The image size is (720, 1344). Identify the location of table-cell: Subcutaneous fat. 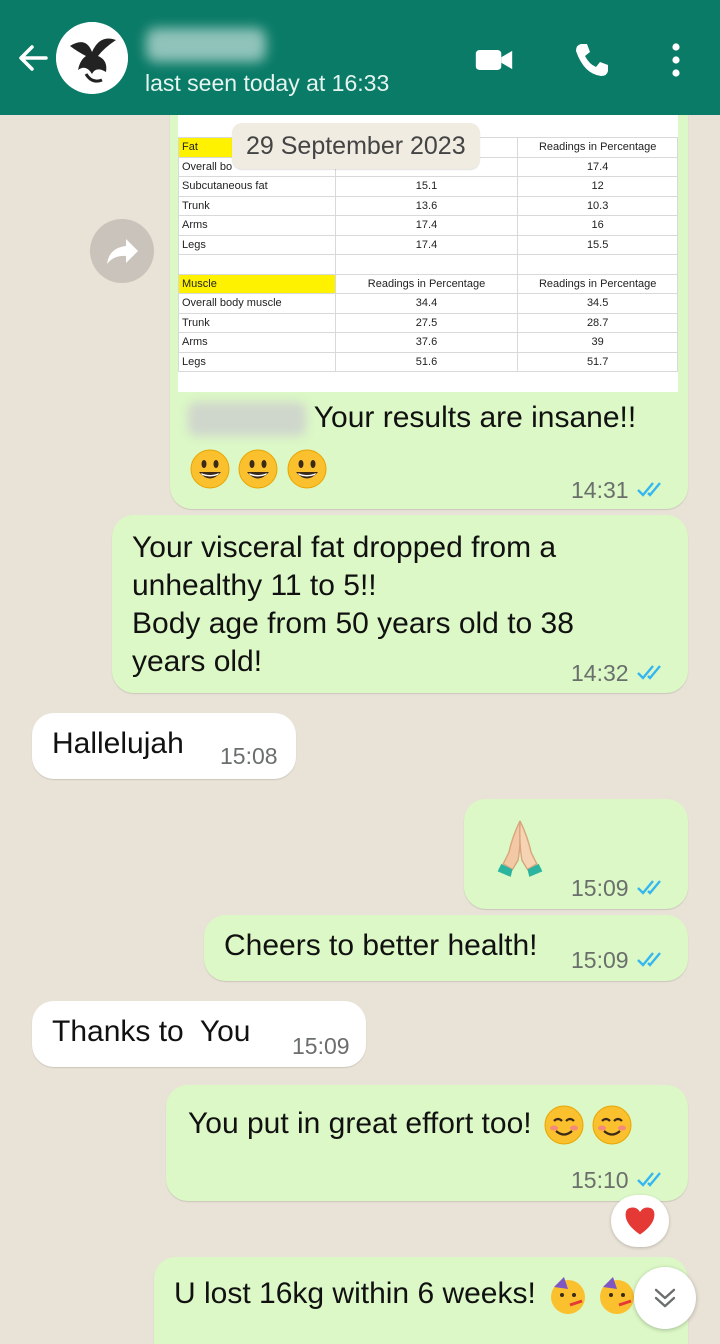
(257, 186).